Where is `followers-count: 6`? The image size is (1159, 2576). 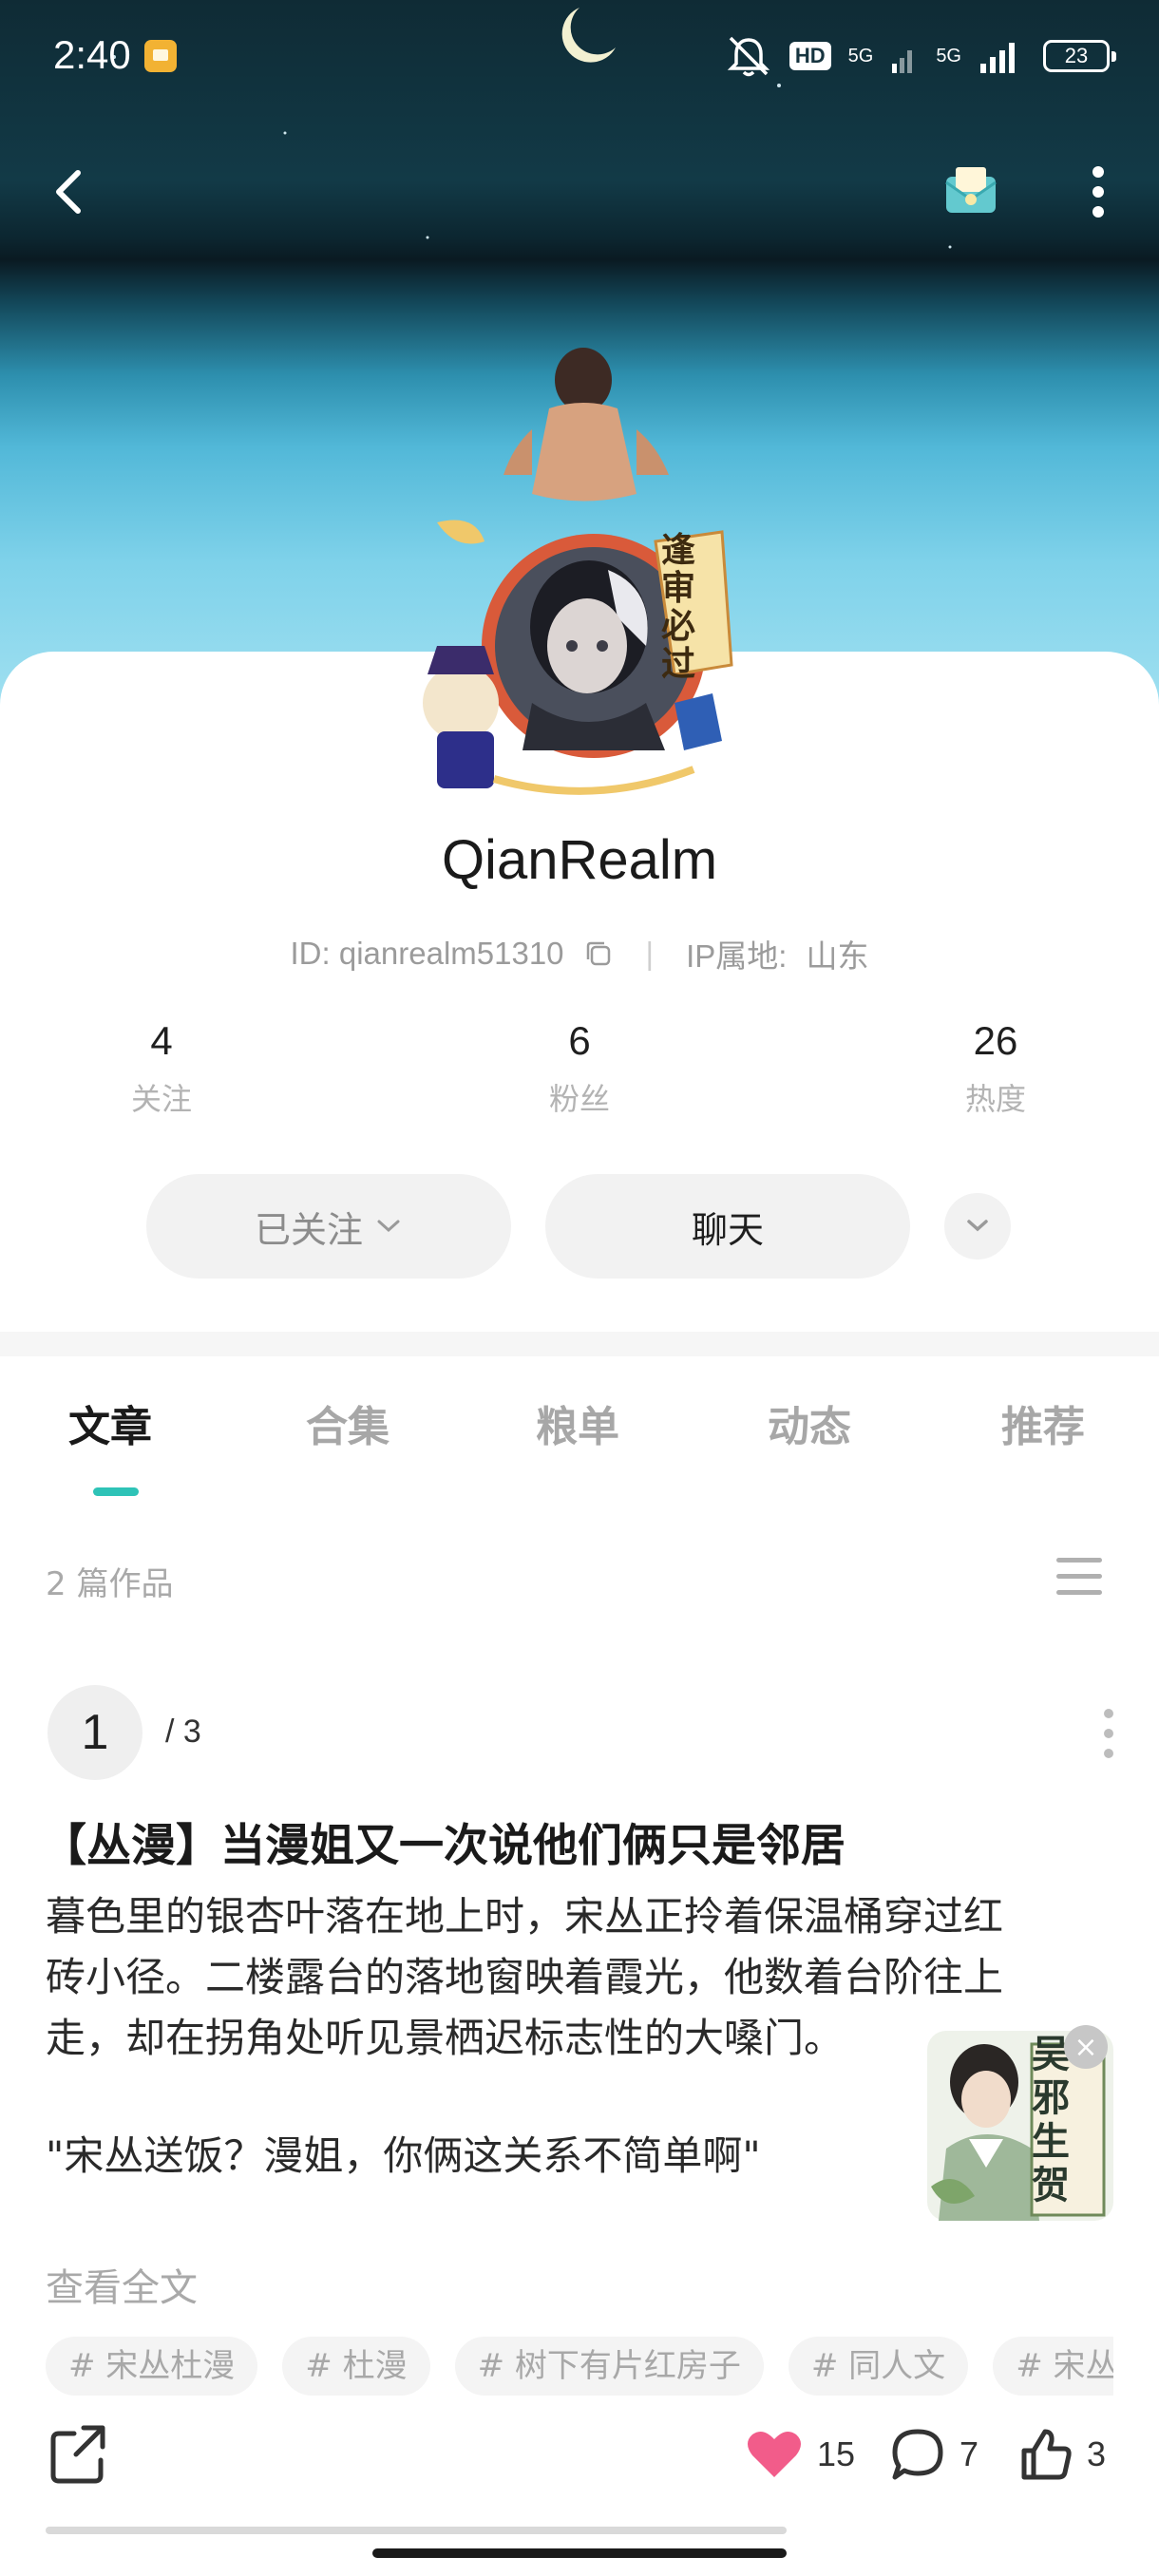 followers-count: 6 is located at coordinates (579, 1040).